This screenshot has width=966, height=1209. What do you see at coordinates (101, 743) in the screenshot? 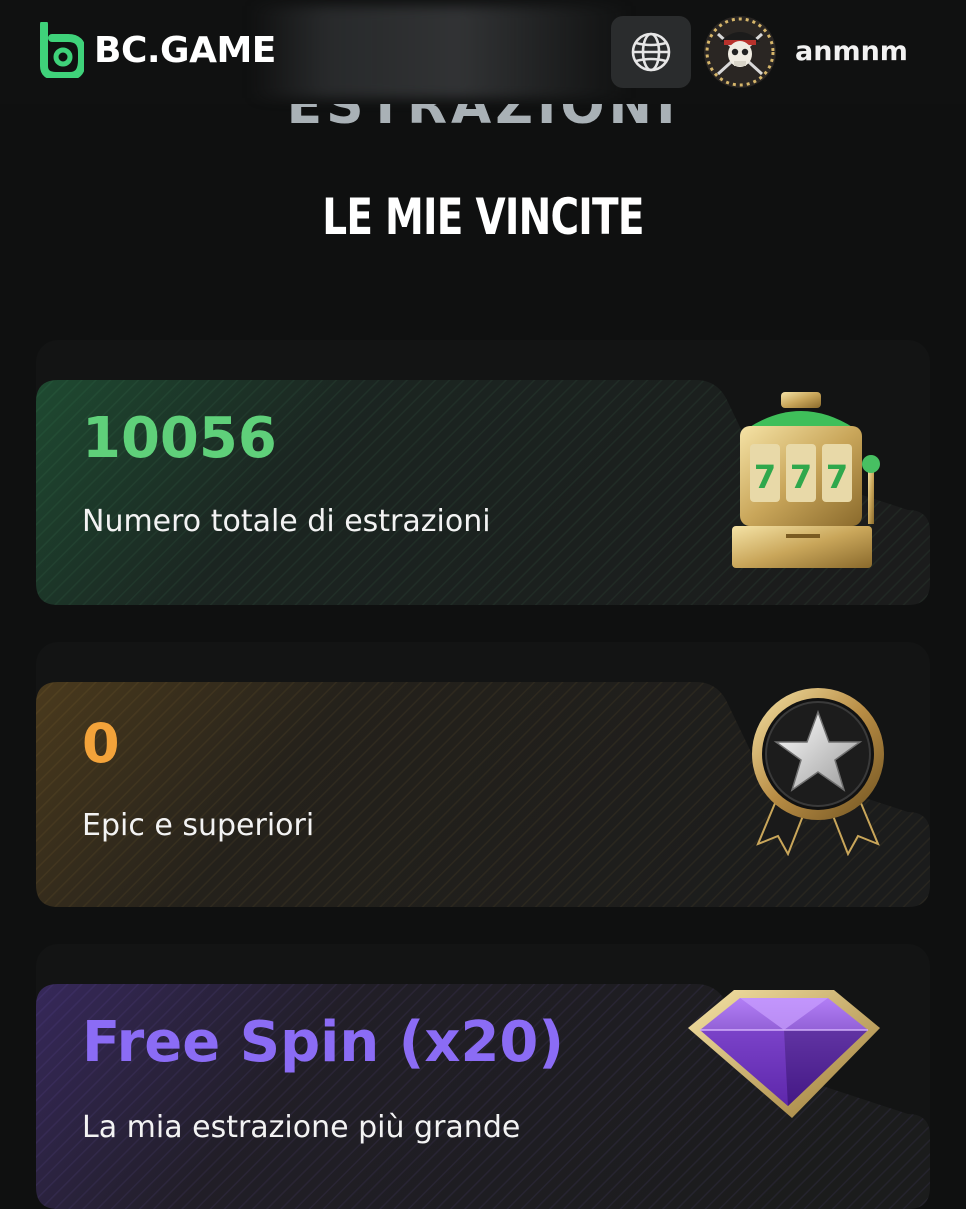
I see `stat-value: 0` at bounding box center [101, 743].